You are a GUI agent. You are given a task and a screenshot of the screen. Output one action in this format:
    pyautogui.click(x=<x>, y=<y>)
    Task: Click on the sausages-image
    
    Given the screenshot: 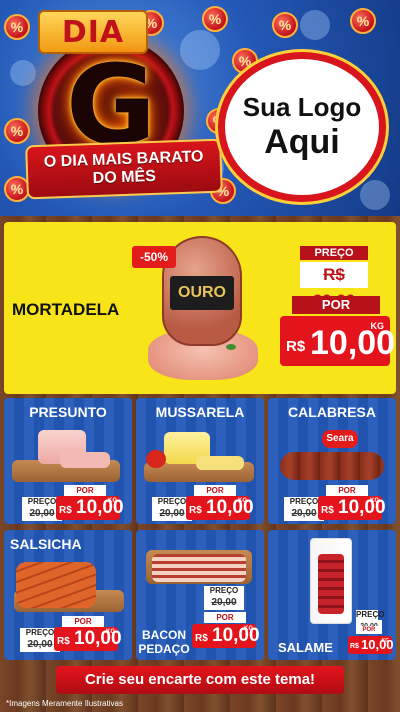 What is the action you would take?
    pyautogui.click(x=56, y=585)
    